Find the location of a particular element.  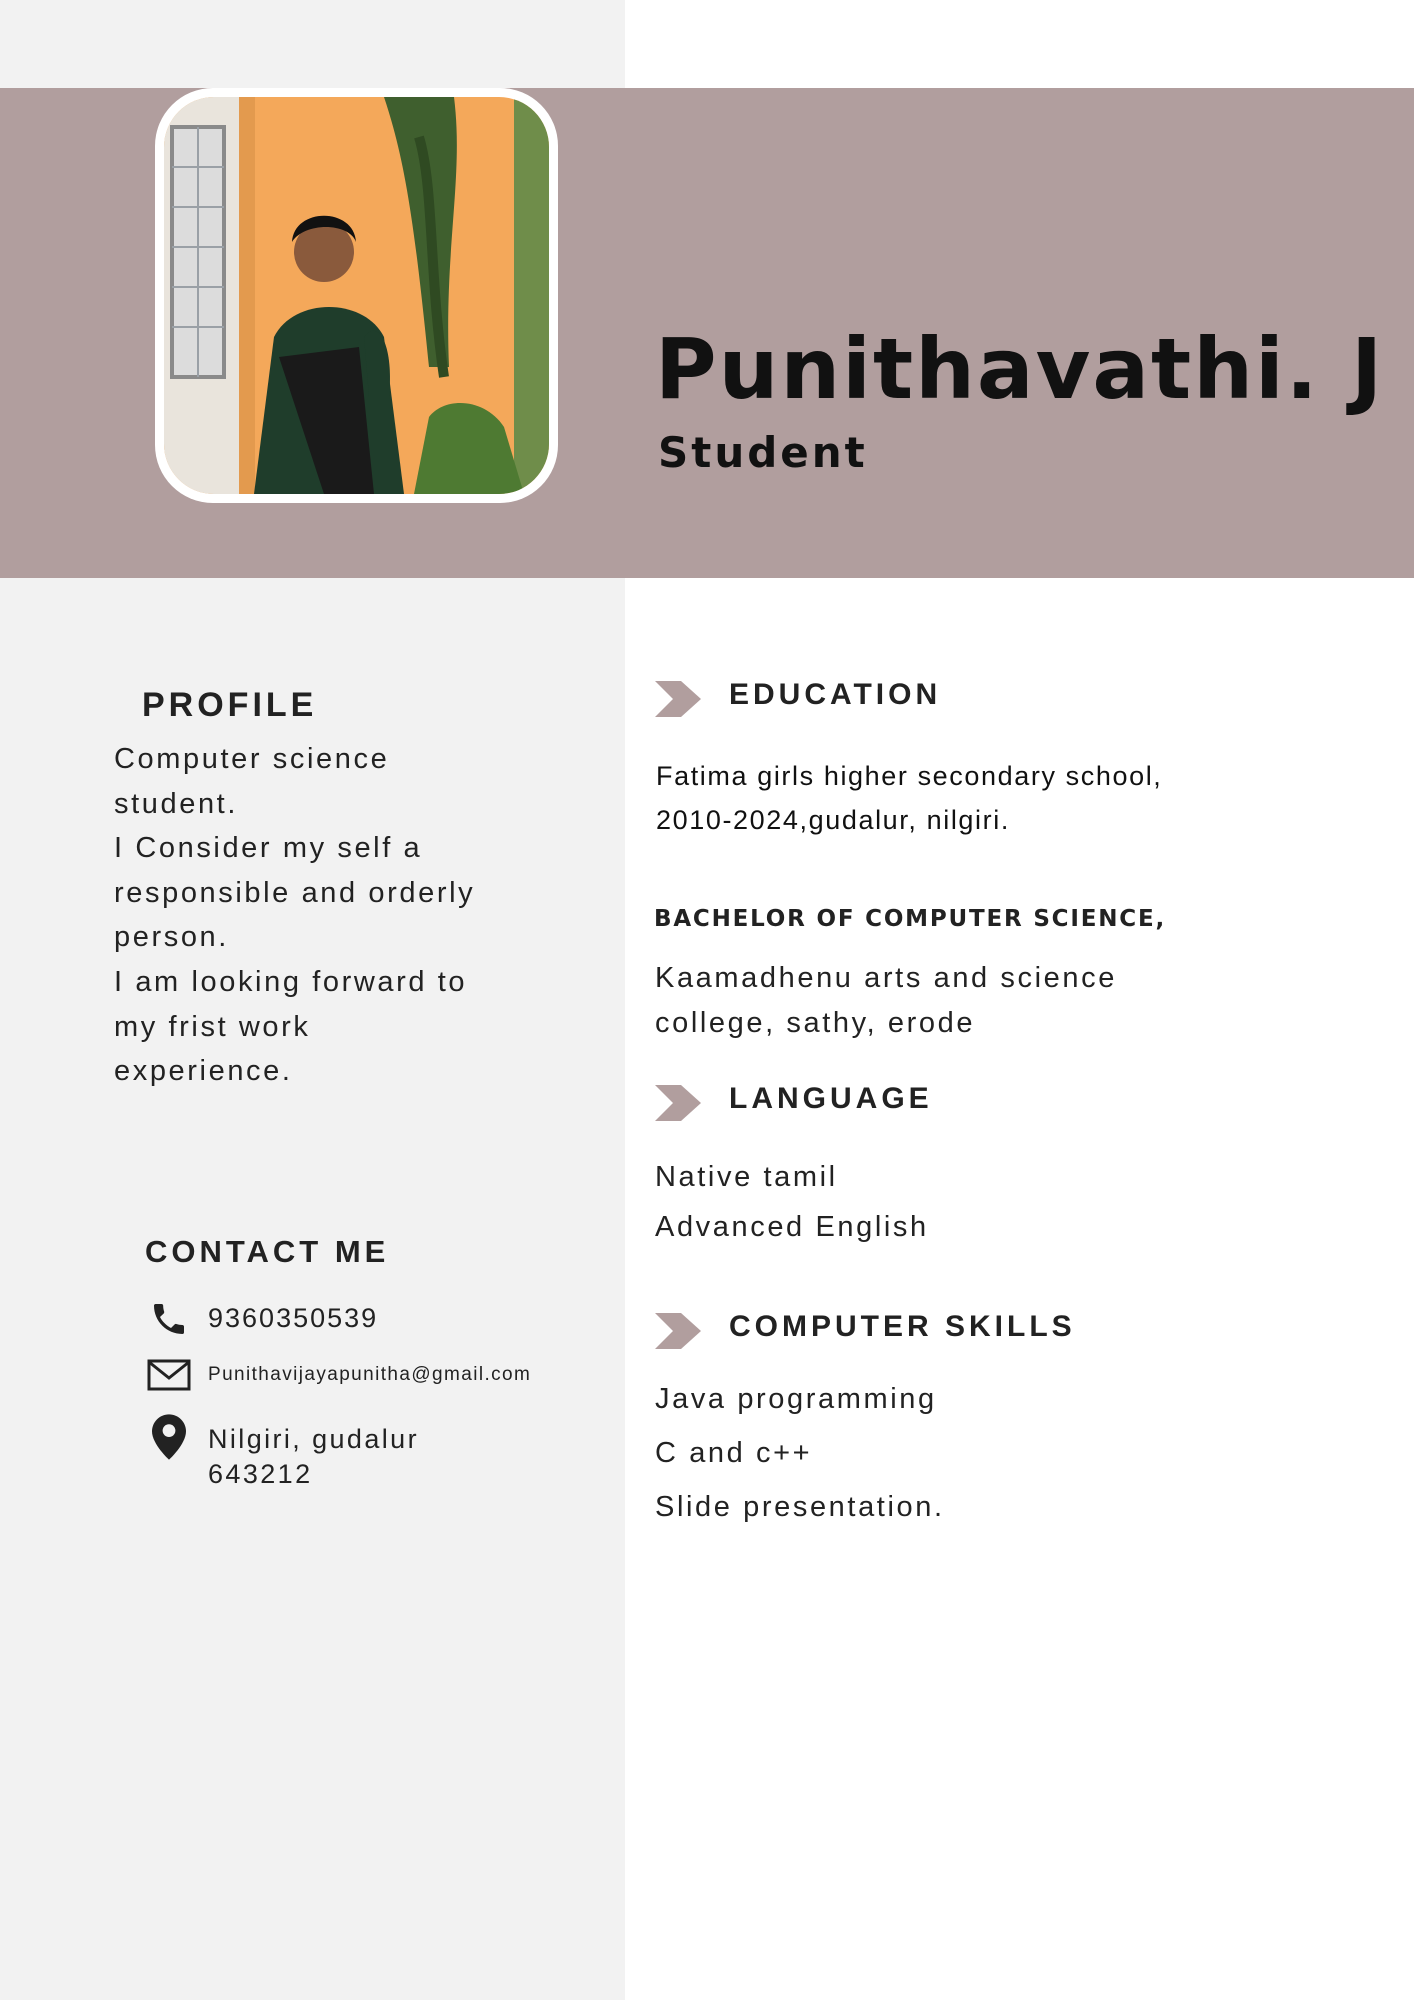

profile-heading: PROFILE is located at coordinates (230, 705).